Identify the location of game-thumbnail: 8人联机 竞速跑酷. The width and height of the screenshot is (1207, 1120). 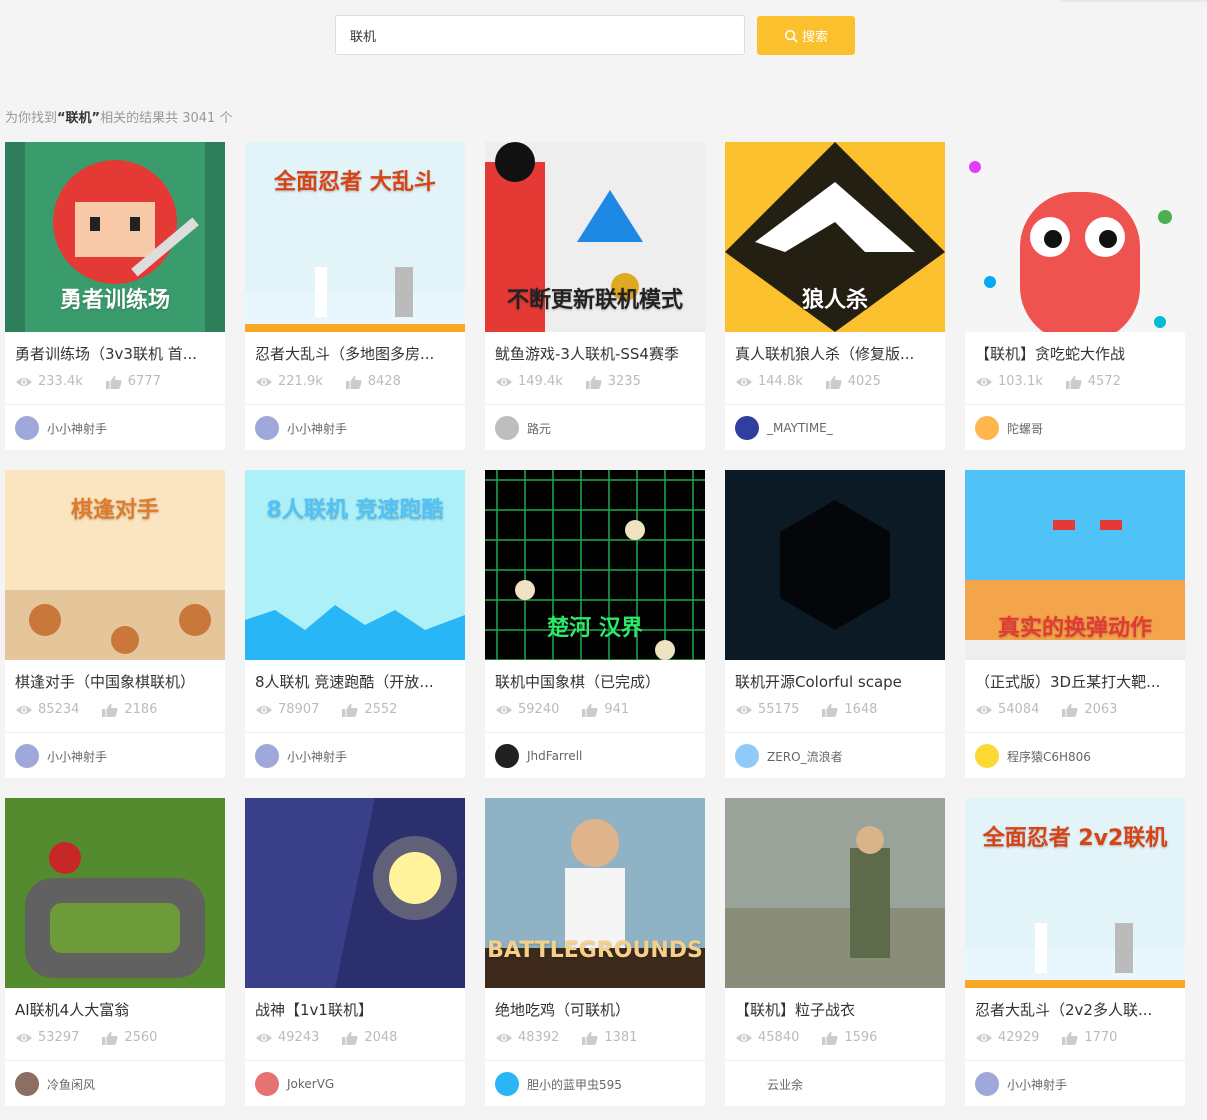
(355, 565).